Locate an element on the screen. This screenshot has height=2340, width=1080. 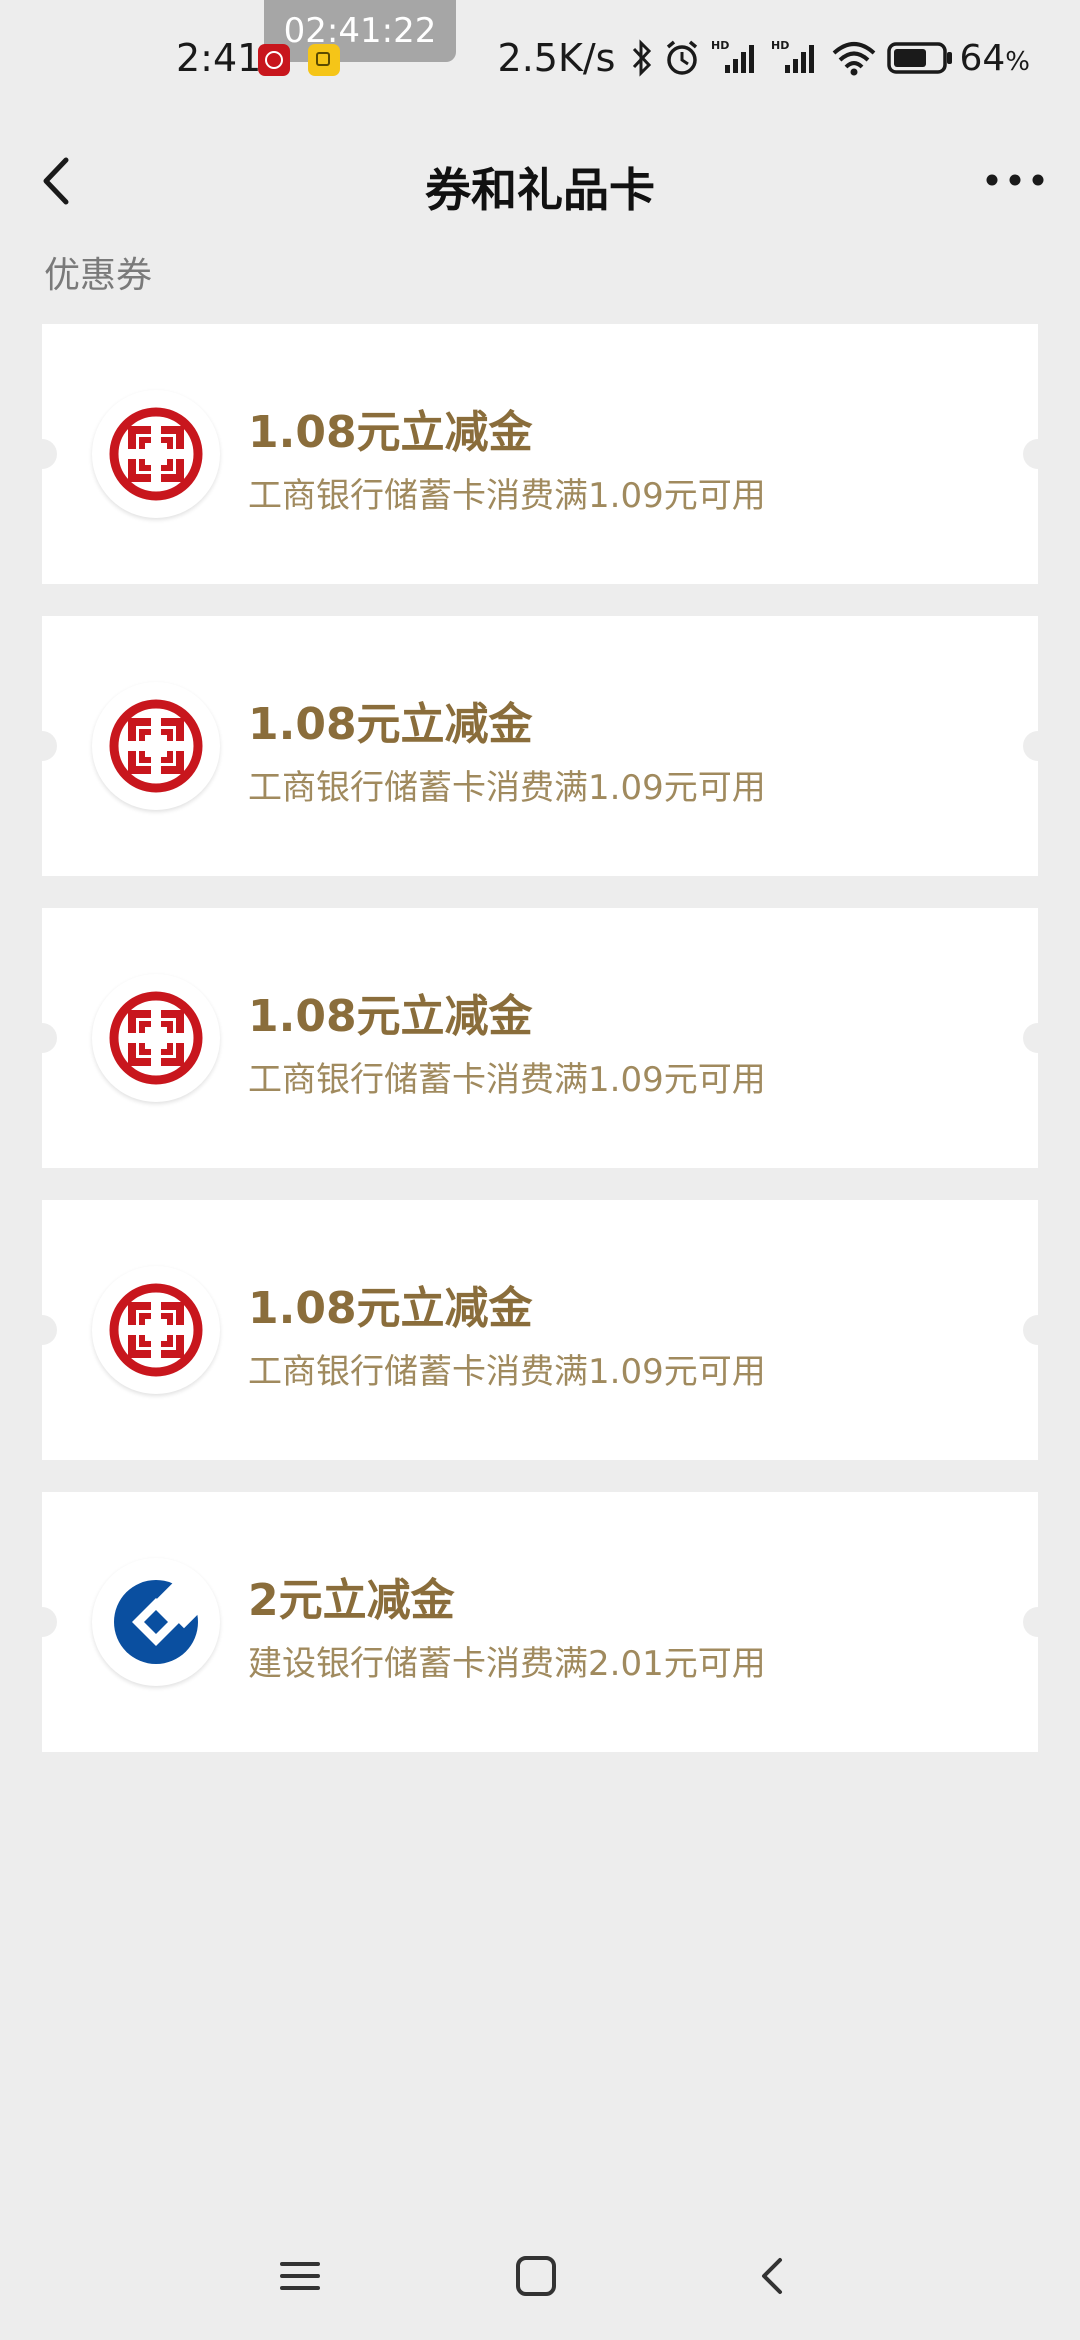
square-home-icon is located at coordinates (536, 2276).